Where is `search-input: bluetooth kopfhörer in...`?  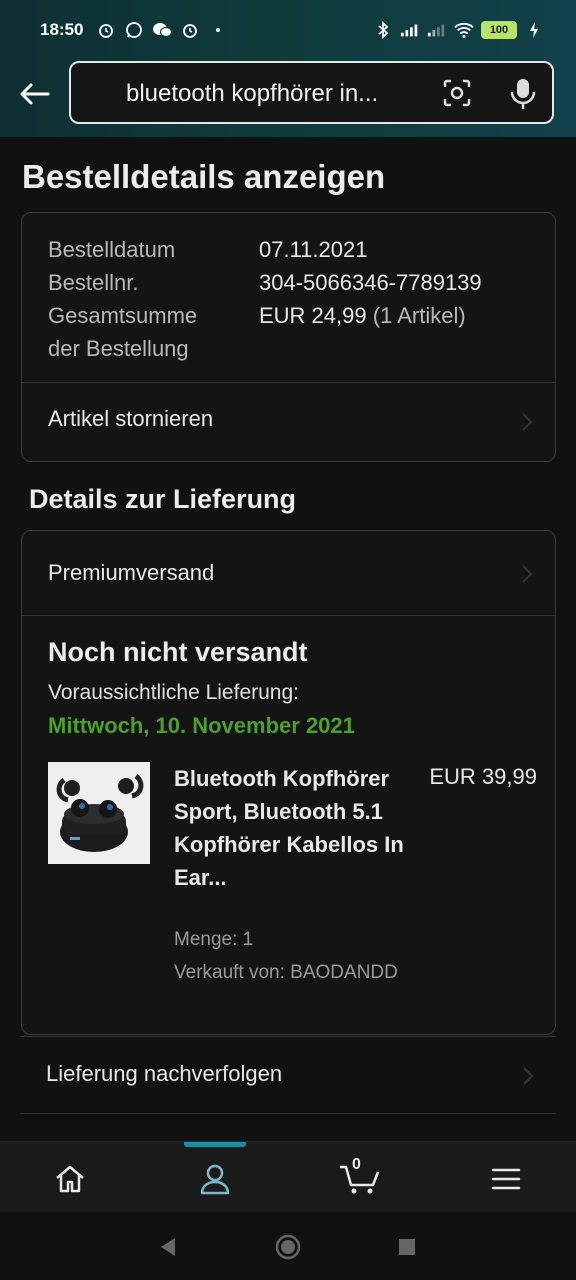 search-input: bluetooth kopfhörer in... is located at coordinates (276, 94).